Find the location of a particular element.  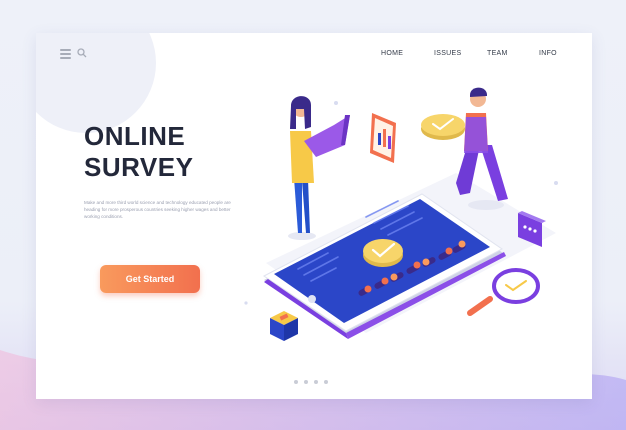

chart-card-icon is located at coordinates (383, 138).